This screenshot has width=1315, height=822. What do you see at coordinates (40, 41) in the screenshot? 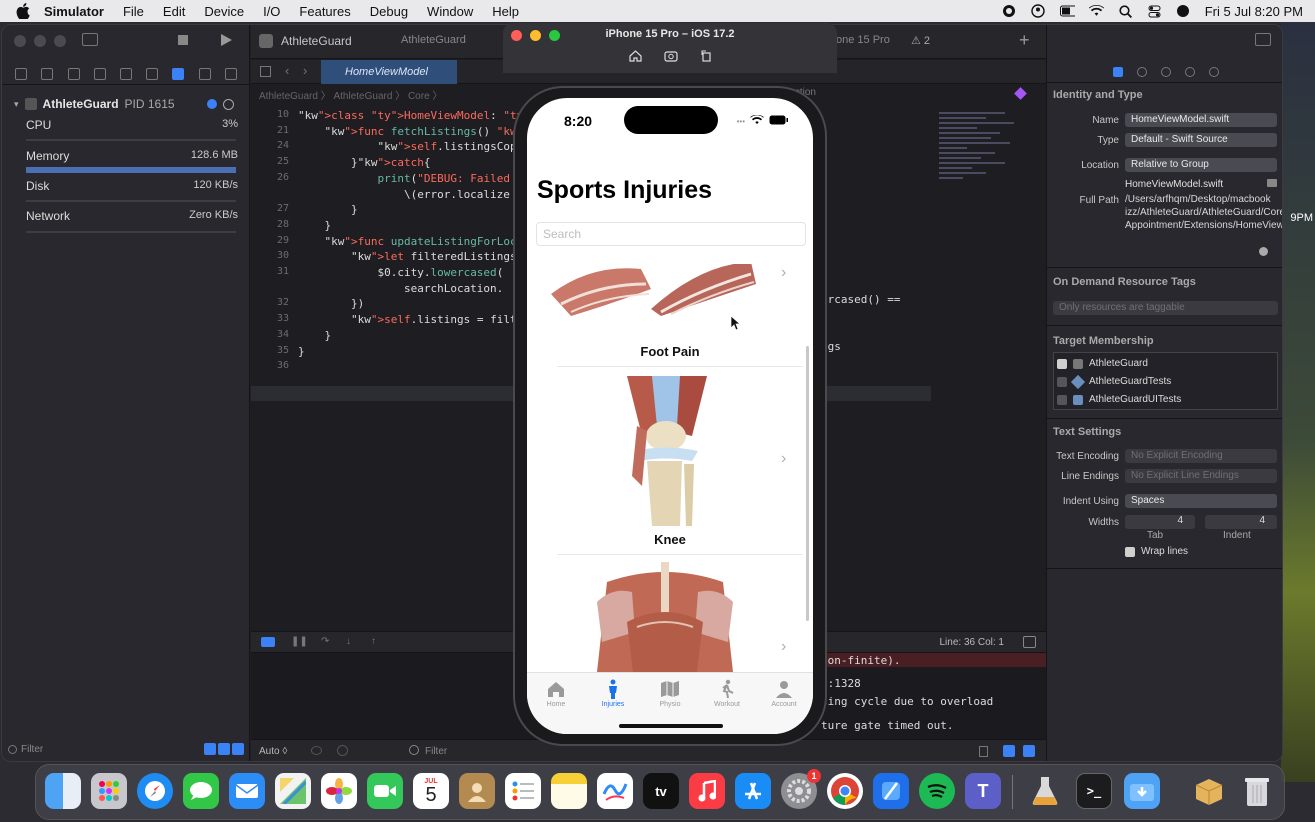
I see `minimize-button` at bounding box center [40, 41].